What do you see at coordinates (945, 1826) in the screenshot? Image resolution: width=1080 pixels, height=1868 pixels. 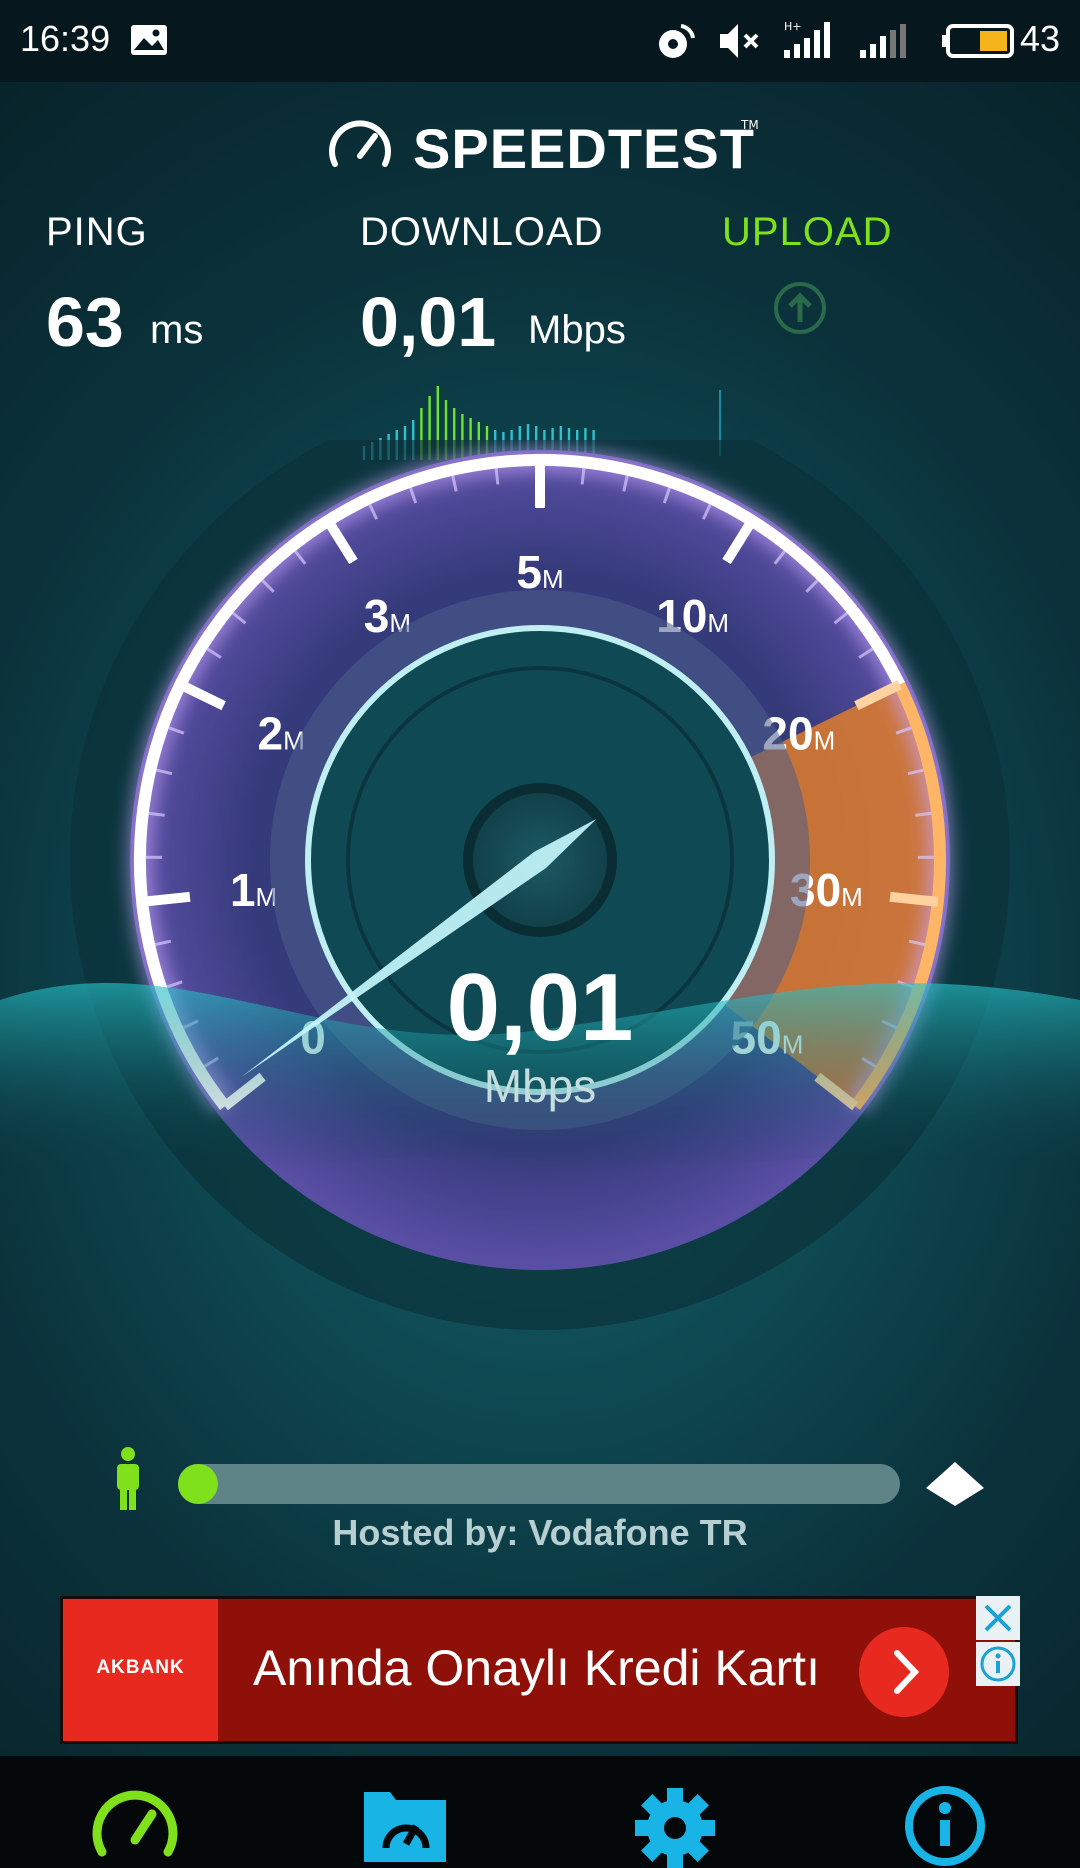 I see `info-tab-icon` at bounding box center [945, 1826].